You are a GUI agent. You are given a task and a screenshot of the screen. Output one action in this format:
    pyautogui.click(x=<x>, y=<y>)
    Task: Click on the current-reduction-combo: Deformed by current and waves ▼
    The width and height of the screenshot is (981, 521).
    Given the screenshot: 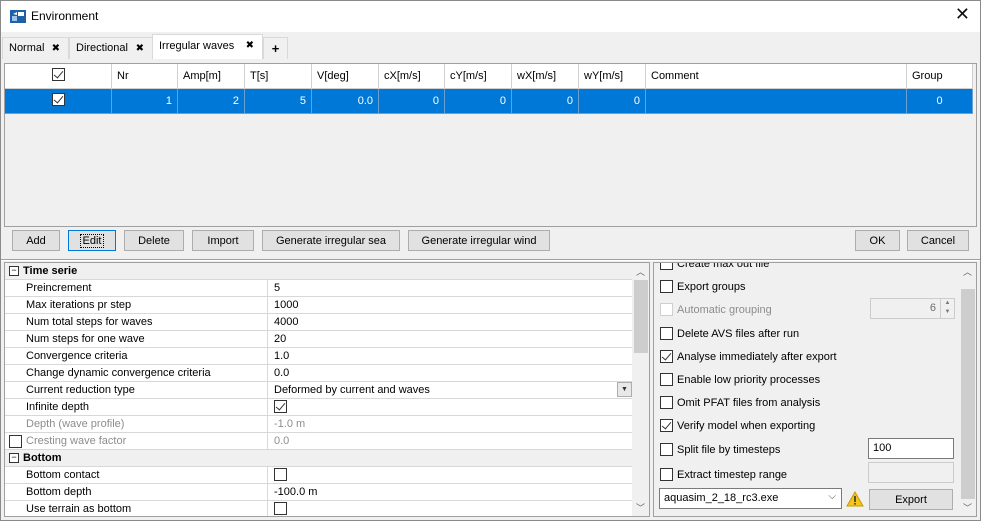 What is the action you would take?
    pyautogui.click(x=449, y=390)
    